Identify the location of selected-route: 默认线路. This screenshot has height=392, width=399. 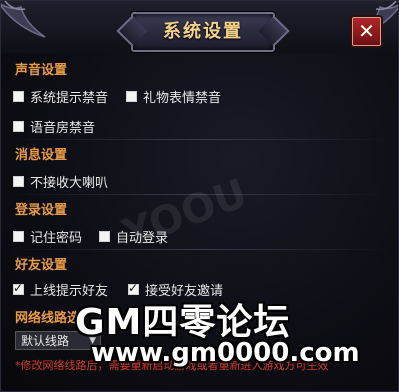
(45, 341).